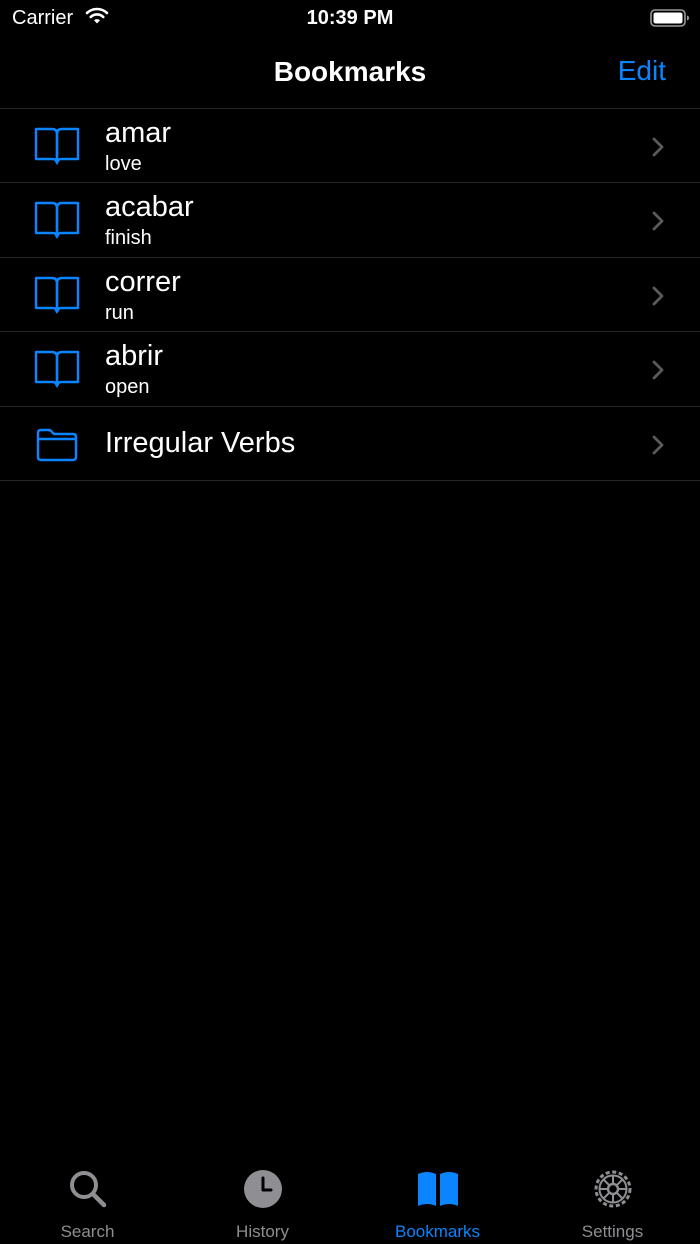 This screenshot has width=700, height=1244. Describe the element at coordinates (138, 133) in the screenshot. I see `bookmark-title: amar` at that location.